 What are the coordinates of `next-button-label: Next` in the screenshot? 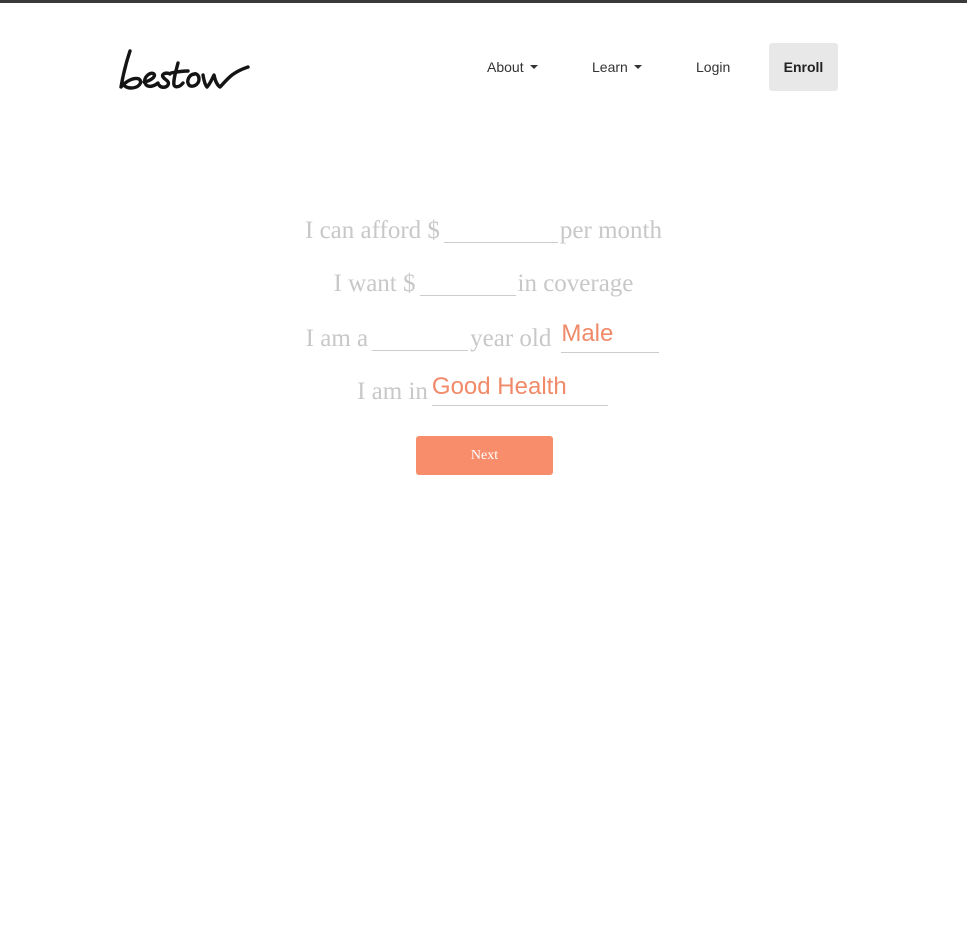 It's located at (484, 455).